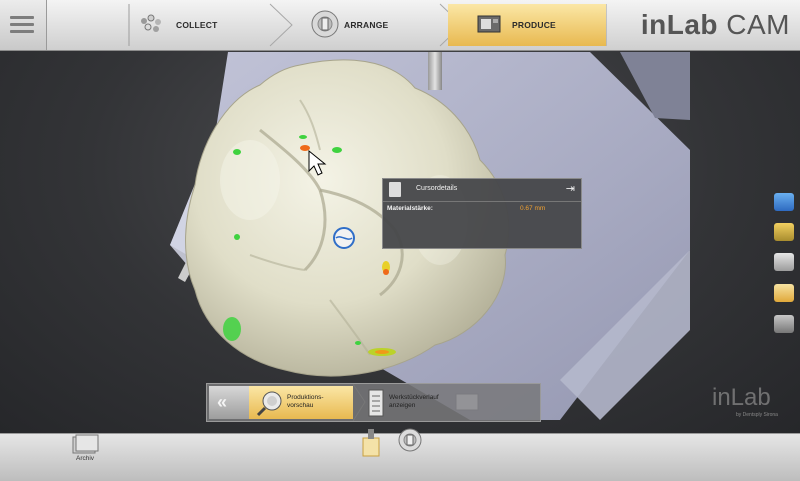 This screenshot has height=481, width=800. I want to click on step-collect: COLLECT, so click(200, 25).